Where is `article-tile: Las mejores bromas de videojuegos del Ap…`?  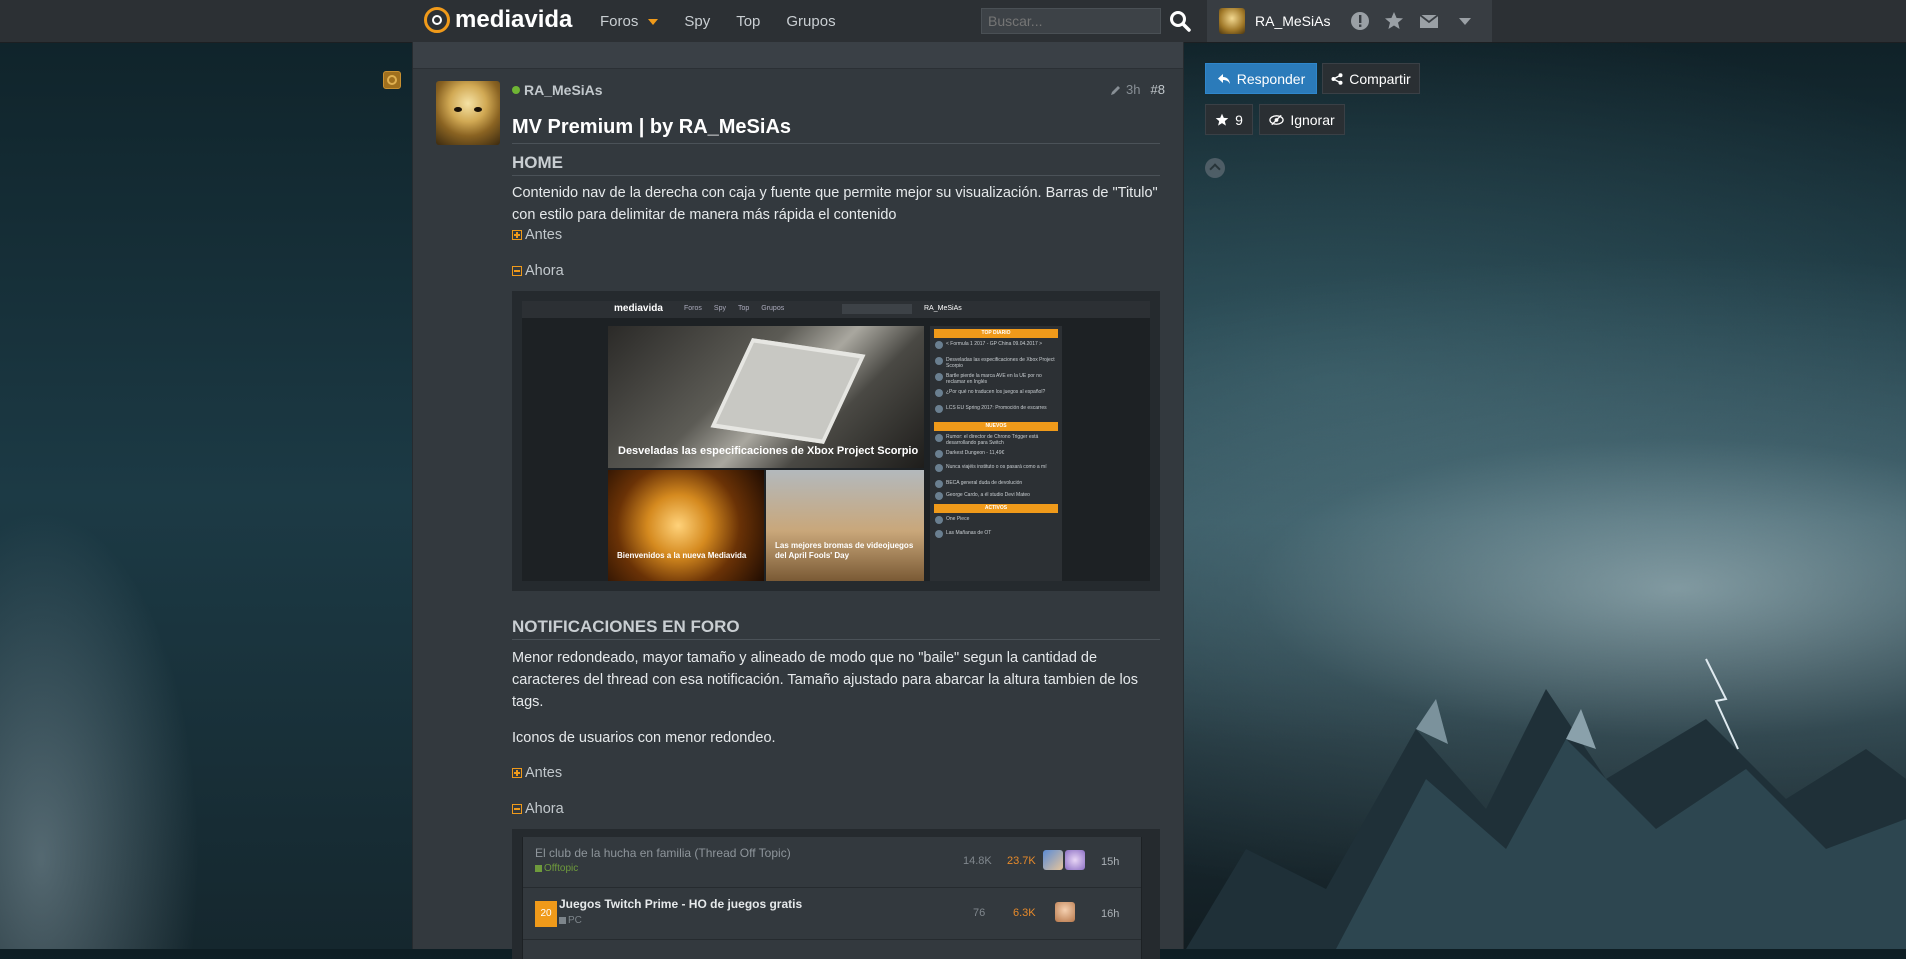 article-tile: Las mejores bromas de videojuegos del Ap… is located at coordinates (845, 525).